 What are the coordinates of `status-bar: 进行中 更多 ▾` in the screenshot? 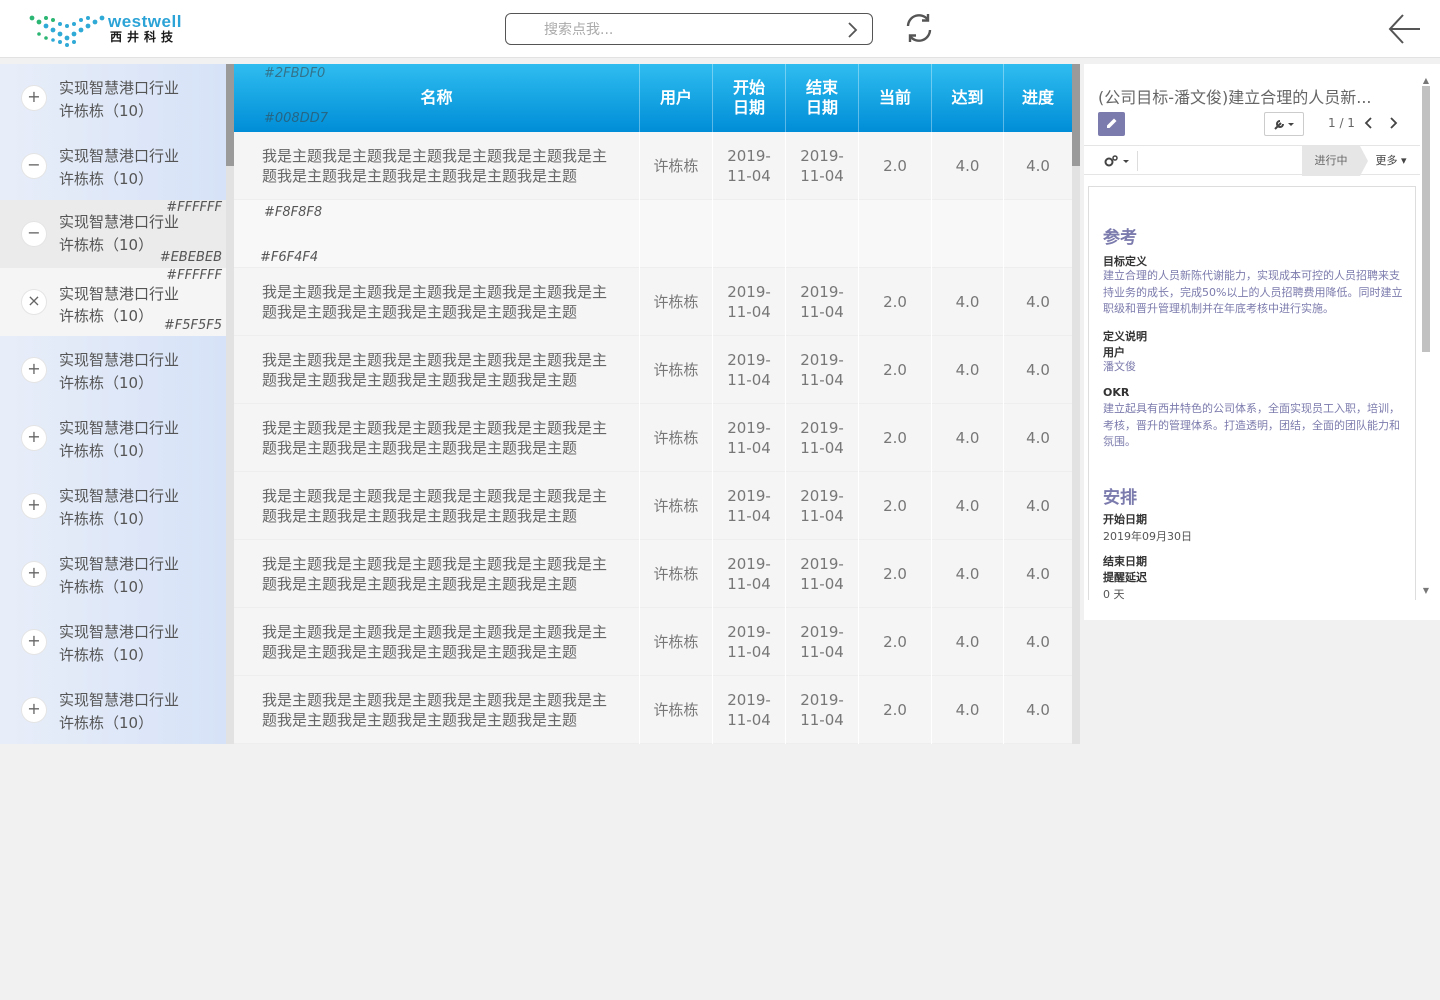 It's located at (1252, 160).